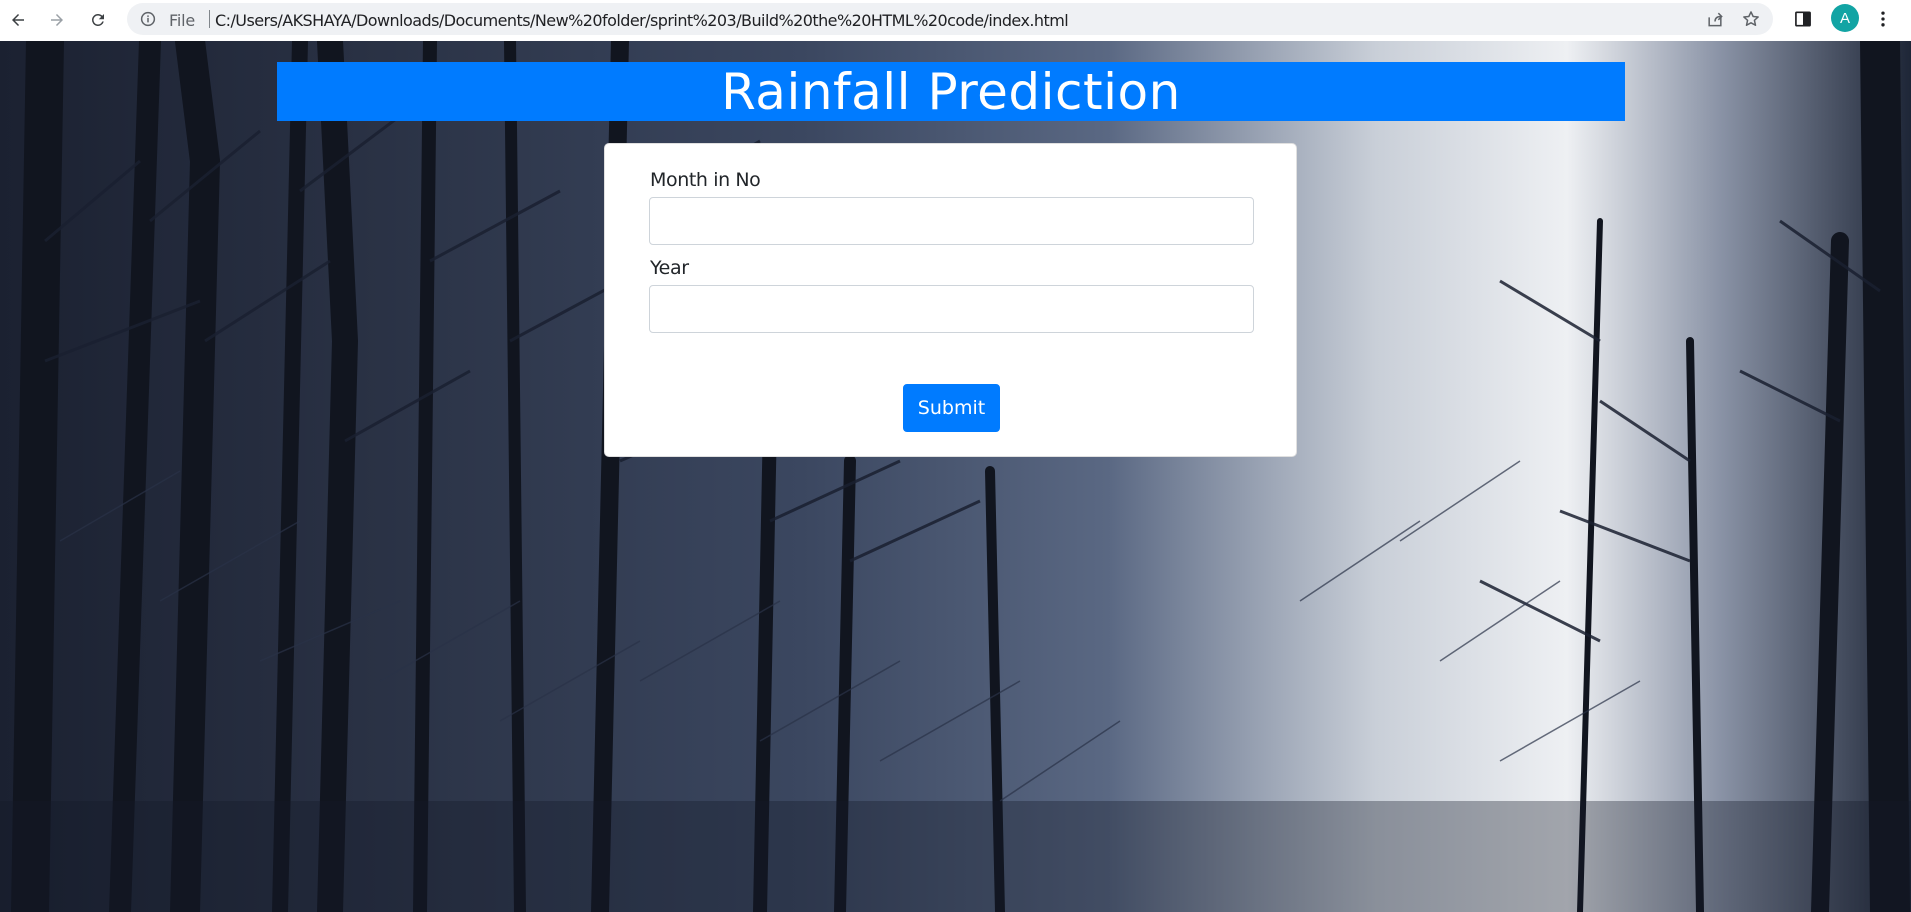  What do you see at coordinates (1845, 18) in the screenshot?
I see `profile-avatar: A` at bounding box center [1845, 18].